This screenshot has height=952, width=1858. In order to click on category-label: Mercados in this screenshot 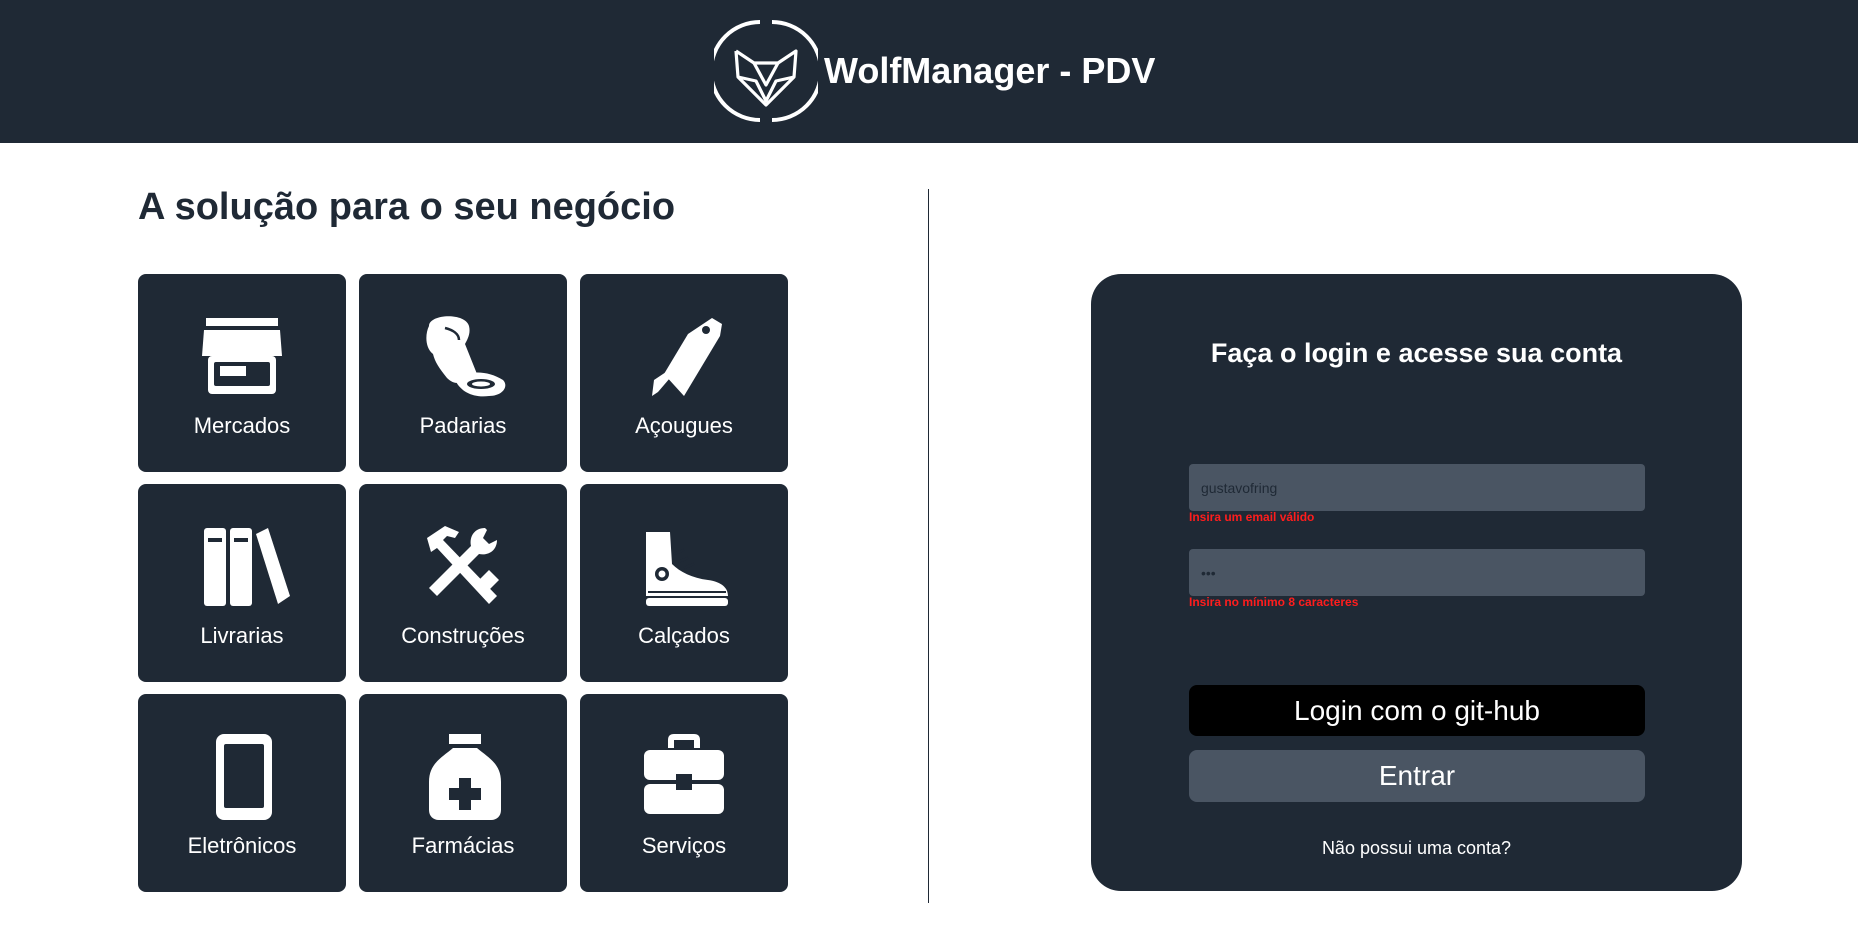, I will do `click(242, 425)`.